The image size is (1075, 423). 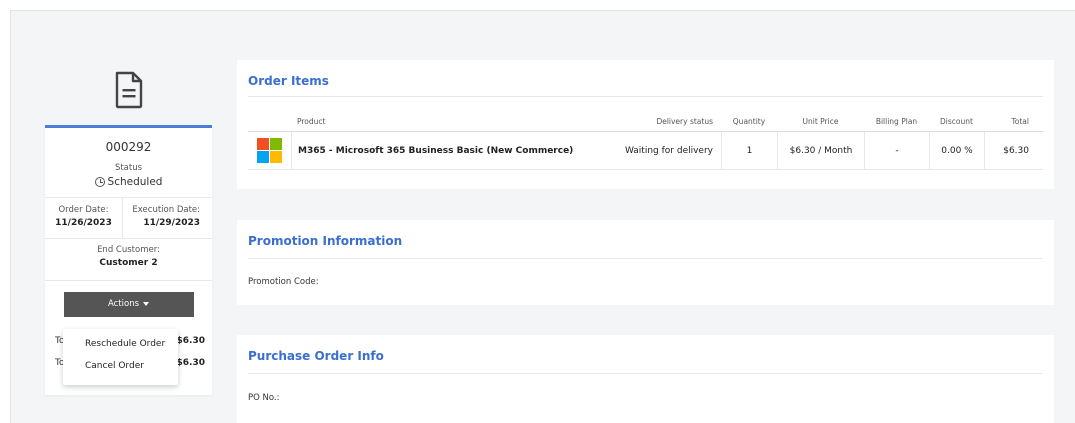 I want to click on menu-item-reschedule-order: Reschedule Order, so click(x=120, y=348).